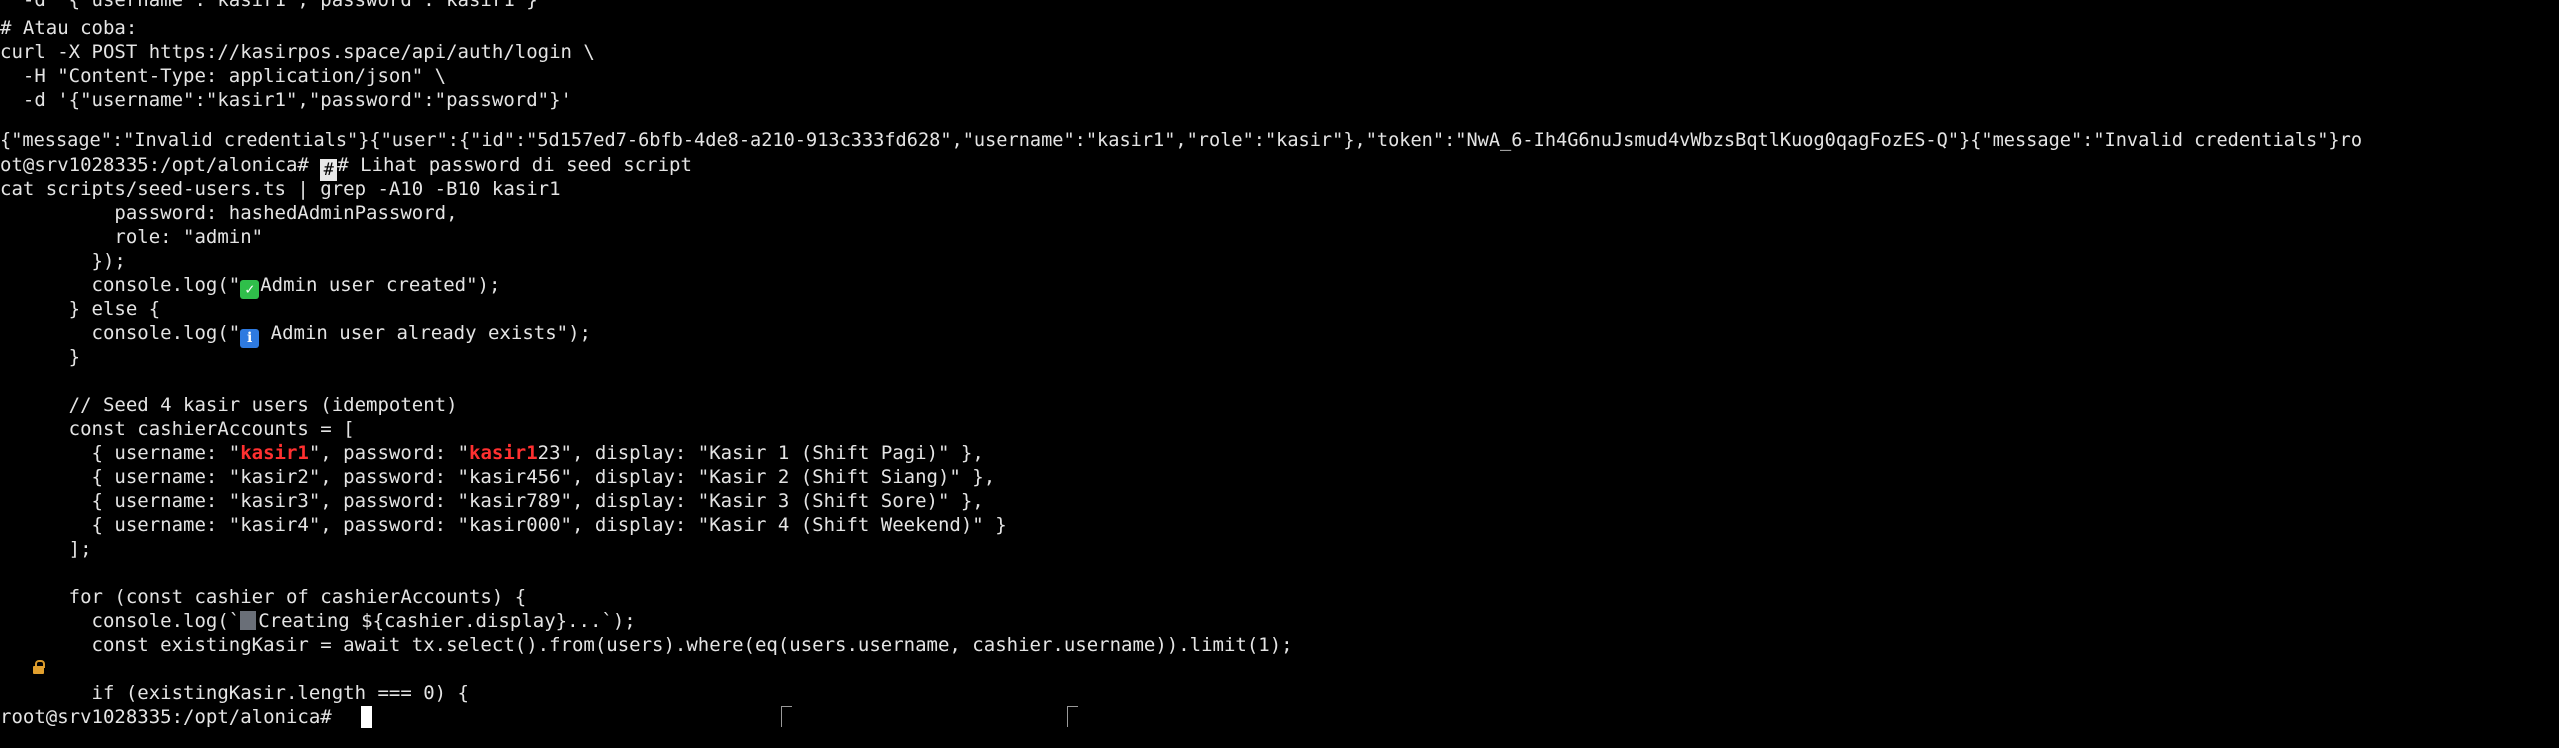  What do you see at coordinates (80, 309) in the screenshot?
I see `terminal-line: } else {` at bounding box center [80, 309].